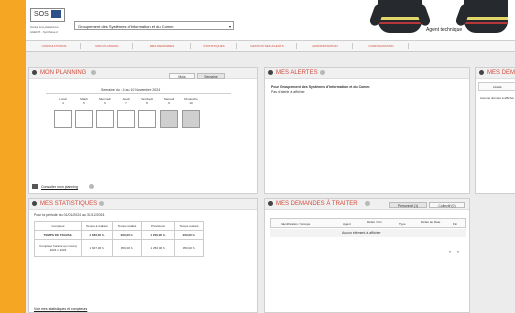 Image resolution: width=515 pixels, height=313 pixels. Describe the element at coordinates (69, 204) in the screenshot. I see `statistics-title: MES STATISTIQUES` at that location.